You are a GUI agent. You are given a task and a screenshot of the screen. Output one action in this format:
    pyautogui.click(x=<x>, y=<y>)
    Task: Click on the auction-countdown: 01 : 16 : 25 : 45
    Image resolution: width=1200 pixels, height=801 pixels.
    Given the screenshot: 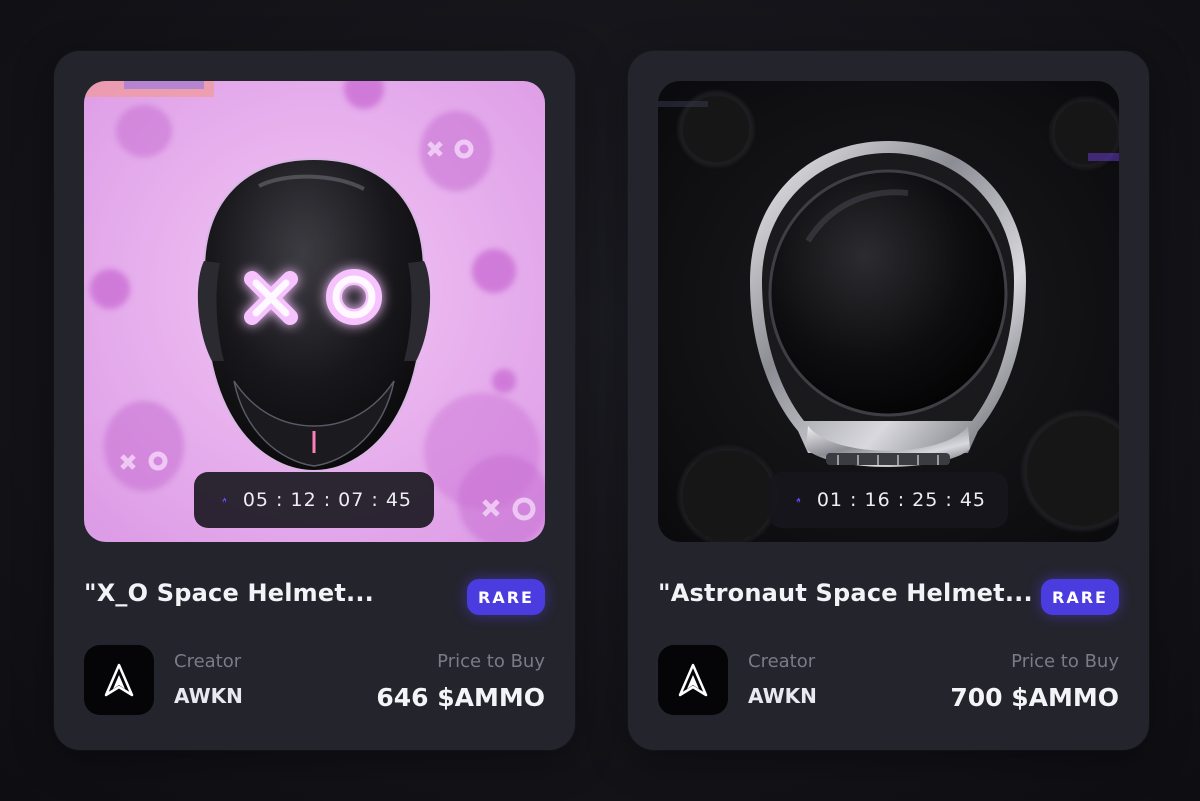 What is the action you would take?
    pyautogui.click(x=888, y=500)
    